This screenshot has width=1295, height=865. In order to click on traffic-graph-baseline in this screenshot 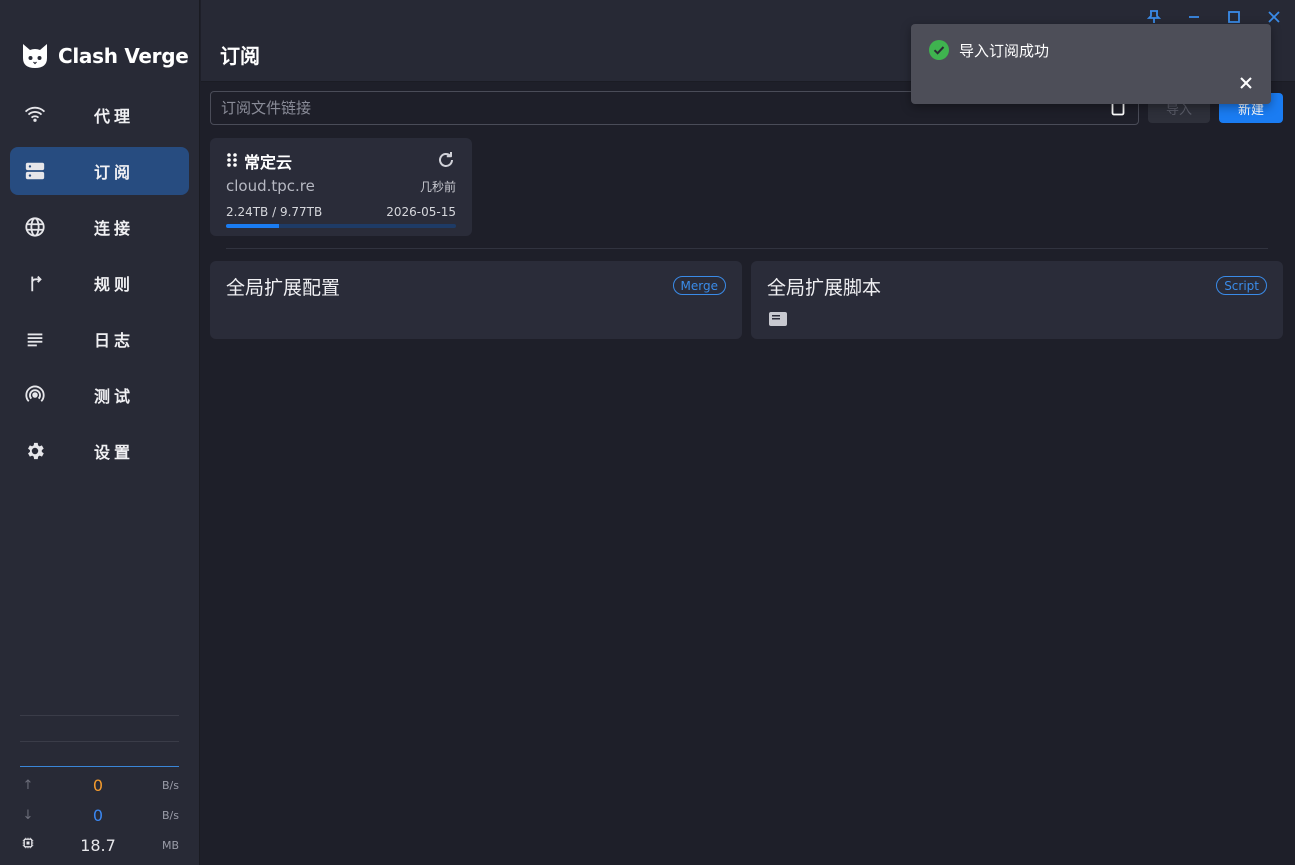, I will do `click(99, 766)`.